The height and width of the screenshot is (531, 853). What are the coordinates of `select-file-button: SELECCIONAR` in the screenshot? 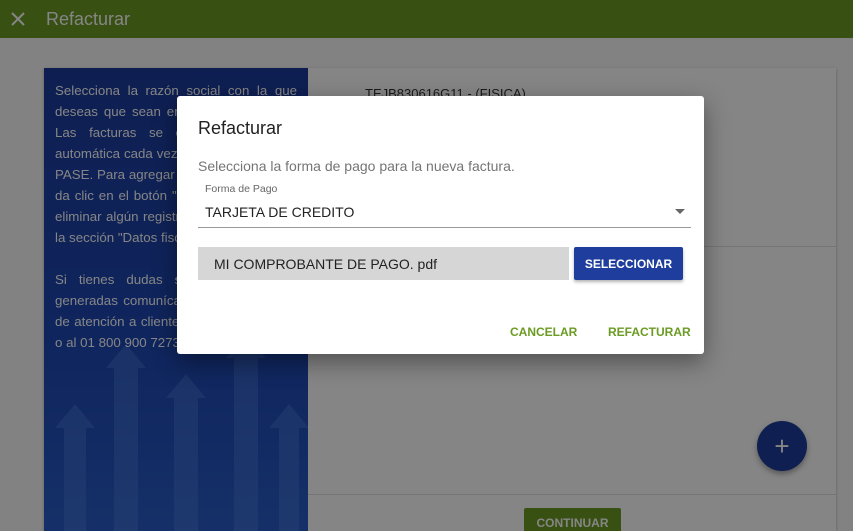 It's located at (628, 263).